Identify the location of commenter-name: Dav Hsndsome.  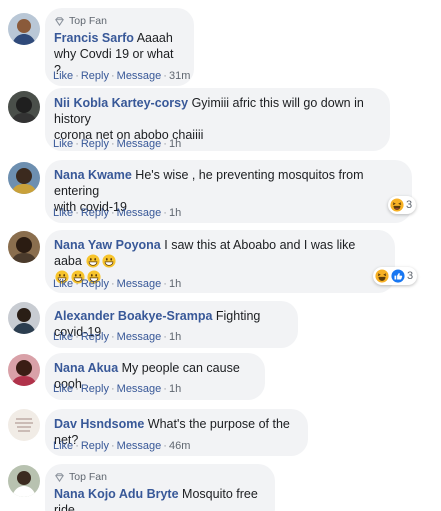
(99, 424).